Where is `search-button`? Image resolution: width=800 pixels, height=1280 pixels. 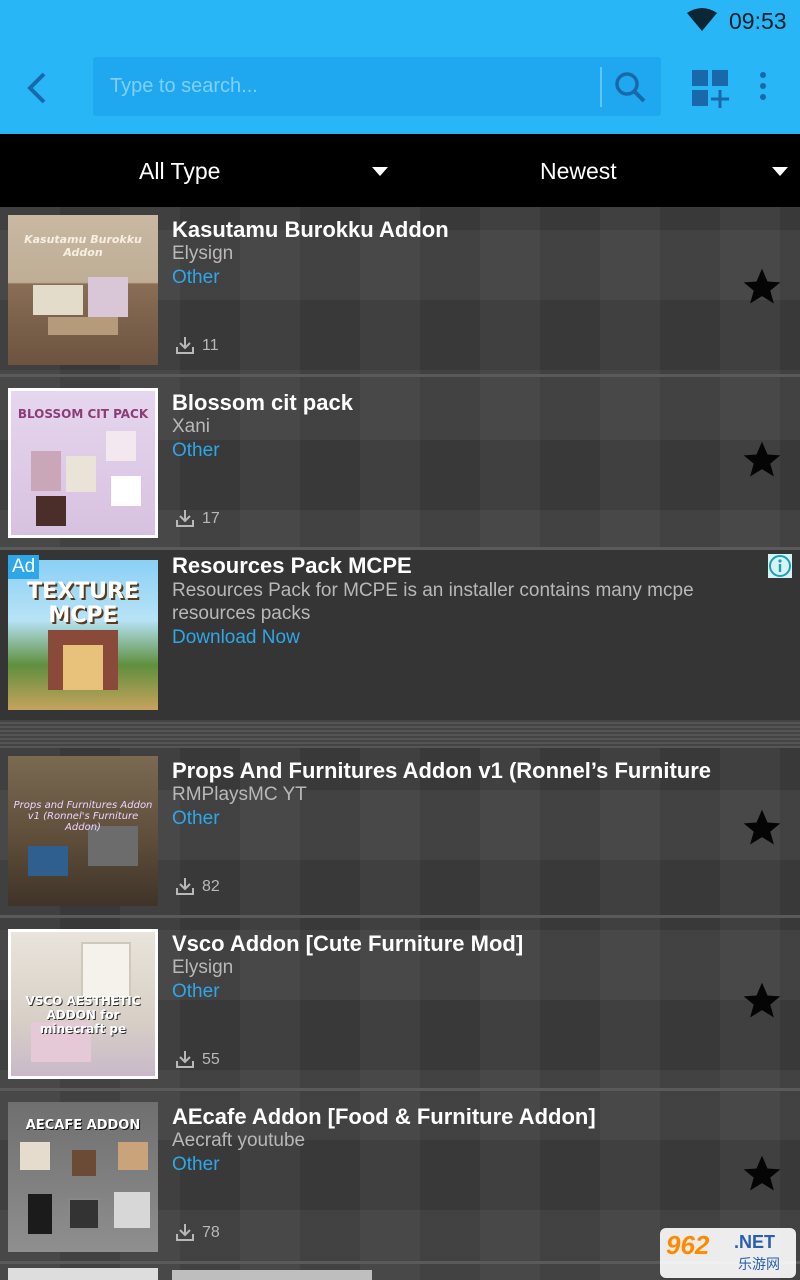 search-button is located at coordinates (630, 87).